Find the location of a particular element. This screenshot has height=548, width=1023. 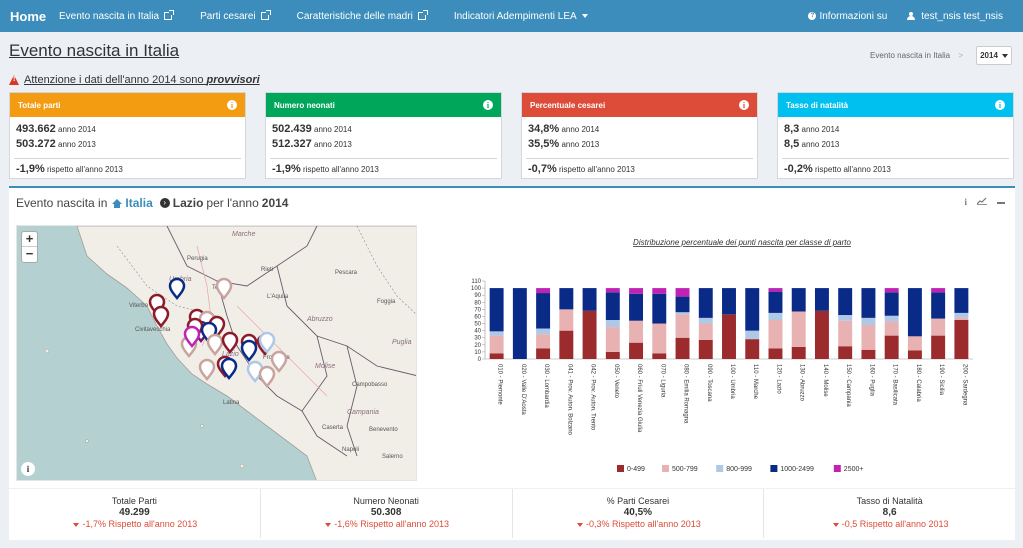

summary-change-text: -0,3% Rispetto all'anno 2013 is located at coordinates (643, 524).